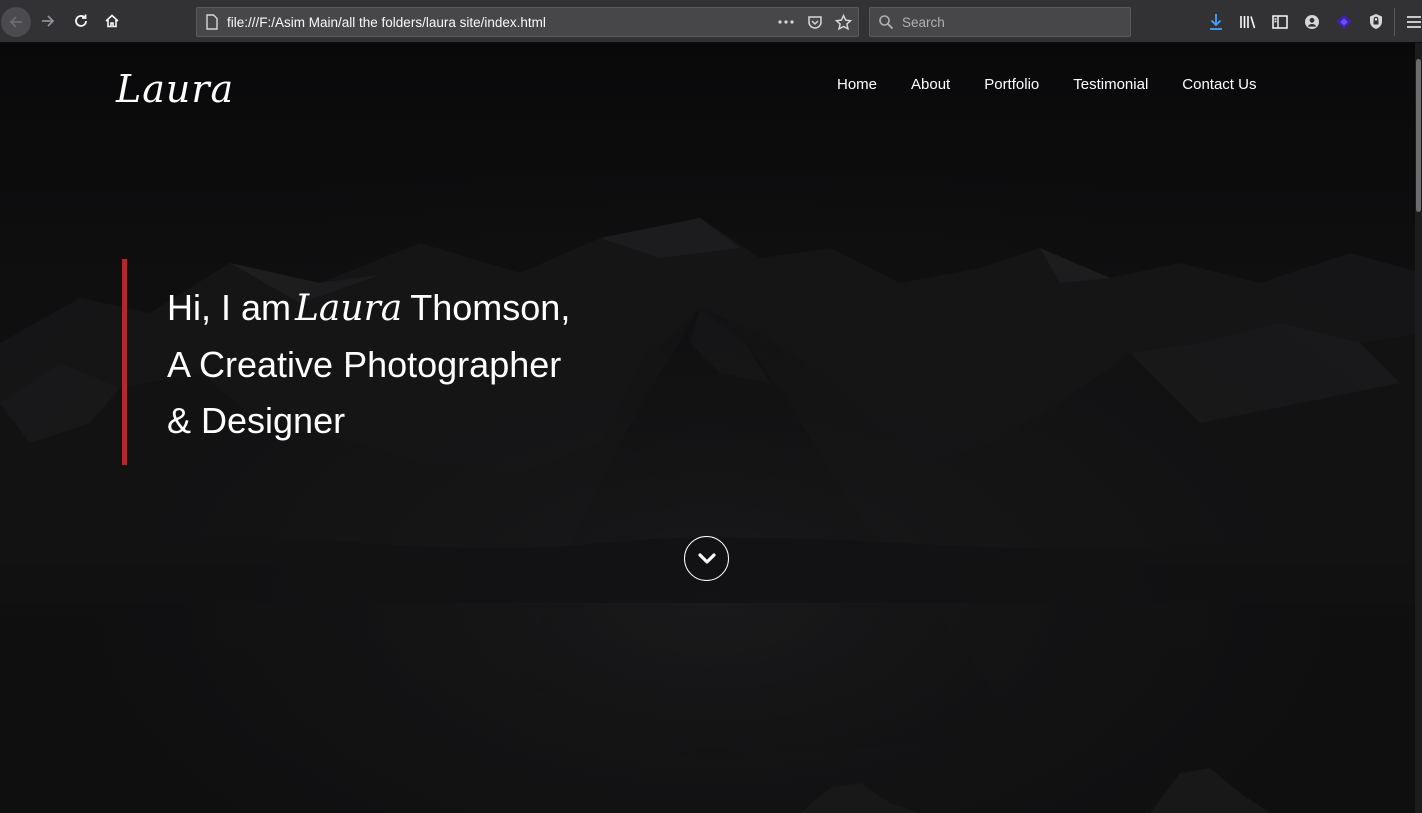 This screenshot has height=813, width=1422. What do you see at coordinates (815, 22) in the screenshot?
I see `pocket-icon` at bounding box center [815, 22].